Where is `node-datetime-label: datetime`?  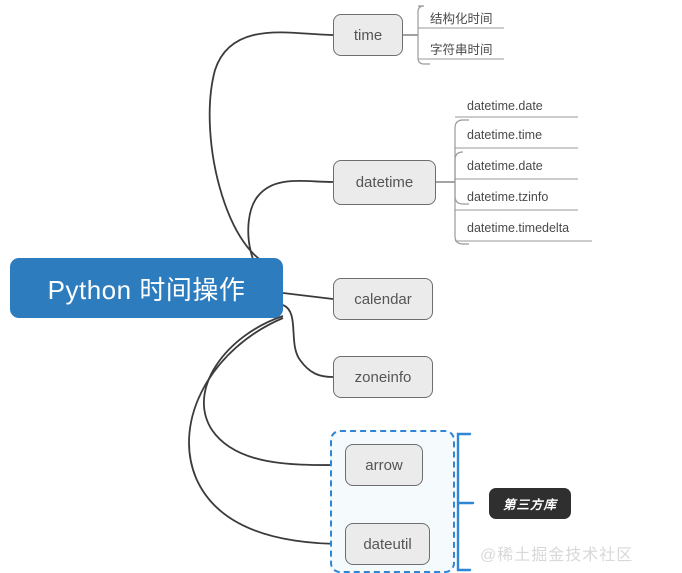 node-datetime-label: datetime is located at coordinates (384, 182).